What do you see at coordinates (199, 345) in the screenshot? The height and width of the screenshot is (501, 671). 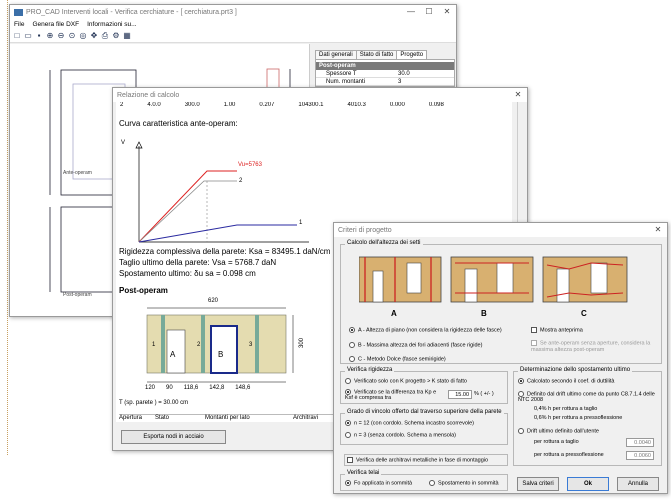 I see `pier-label: 2` at bounding box center [199, 345].